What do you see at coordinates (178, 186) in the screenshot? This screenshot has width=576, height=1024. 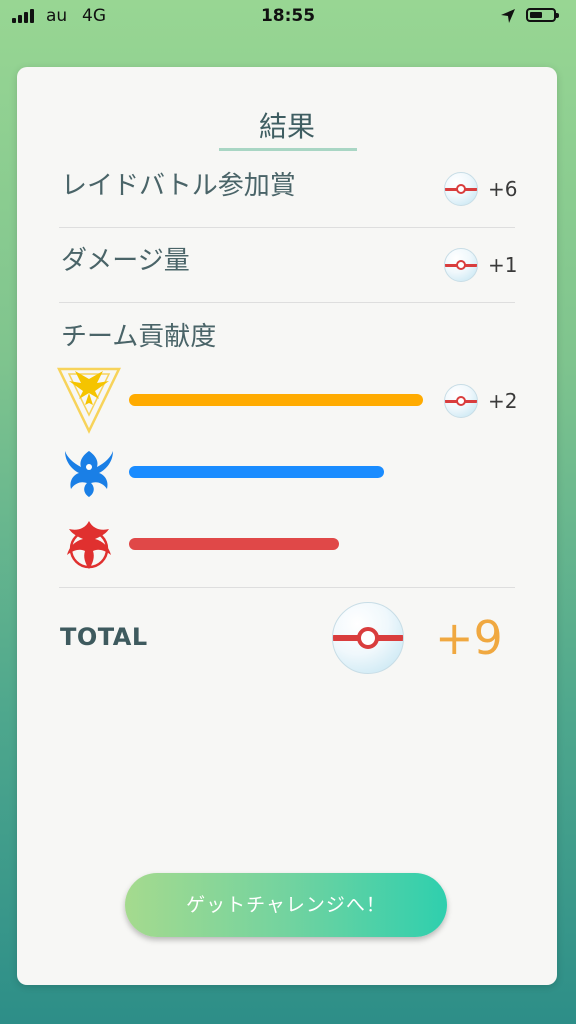 I see `raid-participation-label: レイドバトル参加賞` at bounding box center [178, 186].